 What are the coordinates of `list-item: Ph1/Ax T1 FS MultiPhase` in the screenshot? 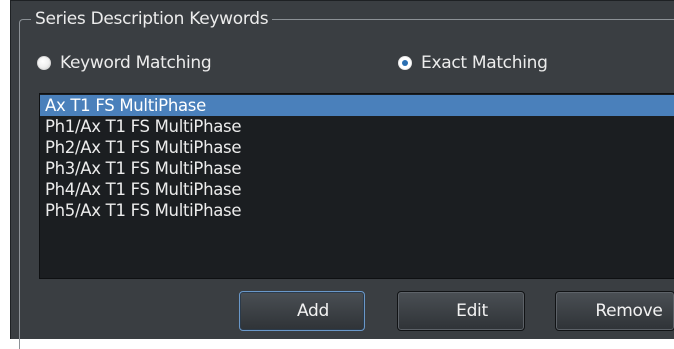 It's located at (357, 126).